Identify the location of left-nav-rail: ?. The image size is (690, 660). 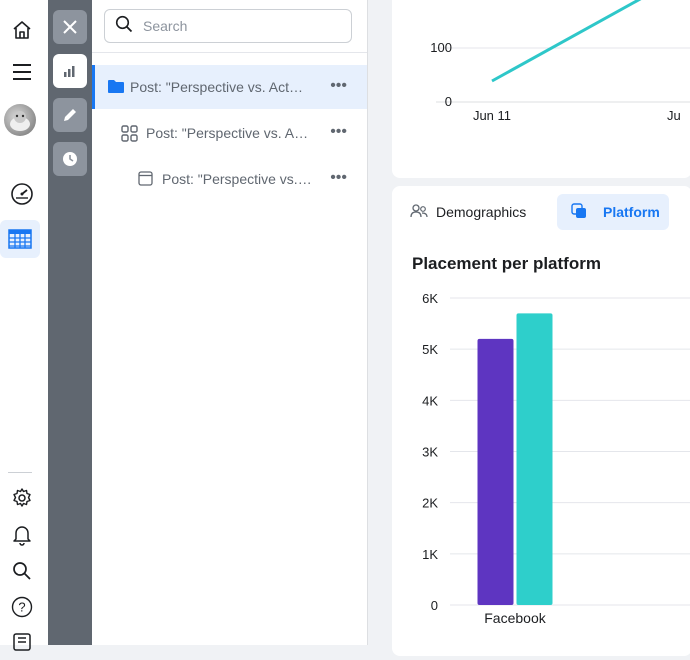
(24, 325).